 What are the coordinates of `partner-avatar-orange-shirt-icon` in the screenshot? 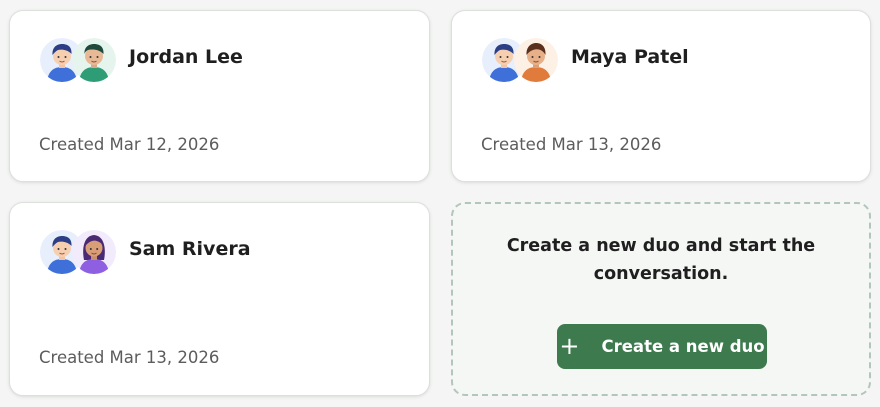 It's located at (536, 60).